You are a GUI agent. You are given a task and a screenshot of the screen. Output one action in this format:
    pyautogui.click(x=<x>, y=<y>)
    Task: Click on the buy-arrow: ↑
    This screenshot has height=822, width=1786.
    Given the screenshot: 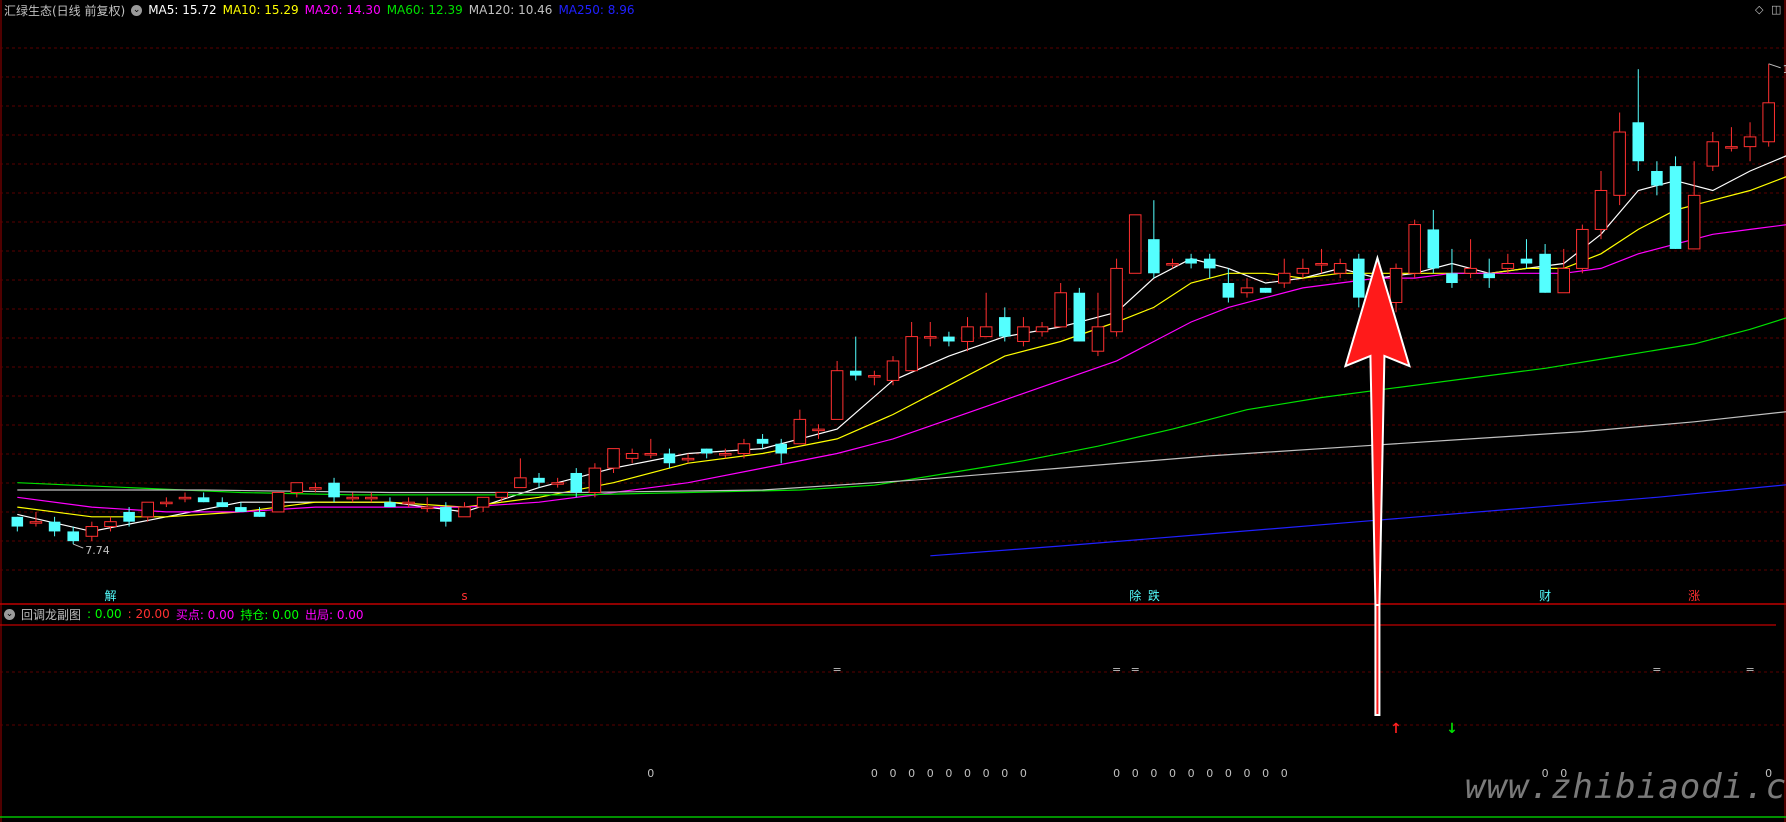 What is the action you would take?
    pyautogui.click(x=1396, y=729)
    